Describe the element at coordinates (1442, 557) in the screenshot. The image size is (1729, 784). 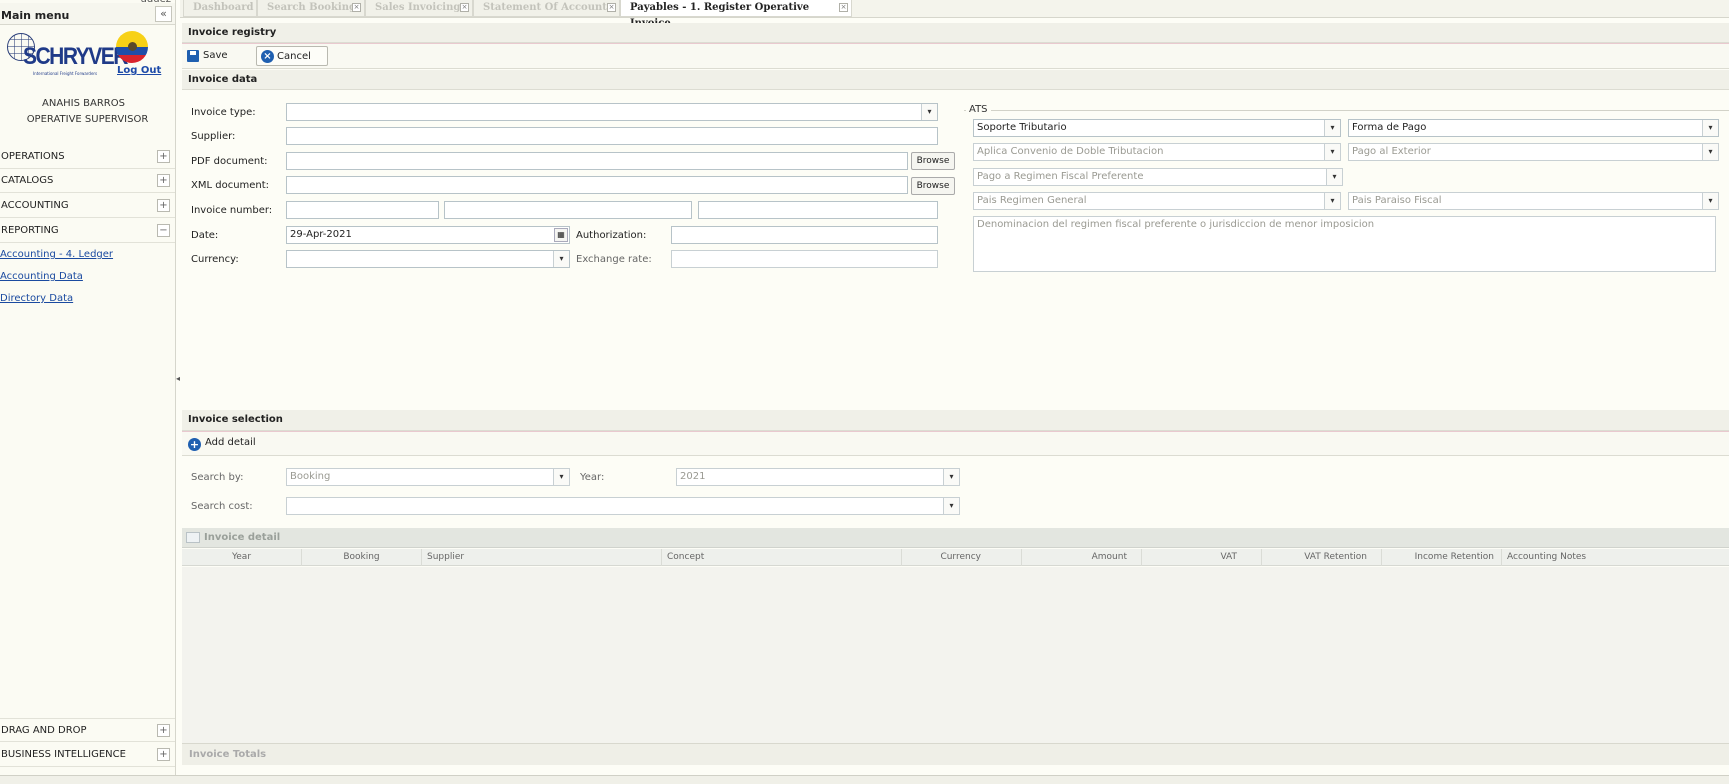
I see `column-income-retention: Income Retention` at that location.